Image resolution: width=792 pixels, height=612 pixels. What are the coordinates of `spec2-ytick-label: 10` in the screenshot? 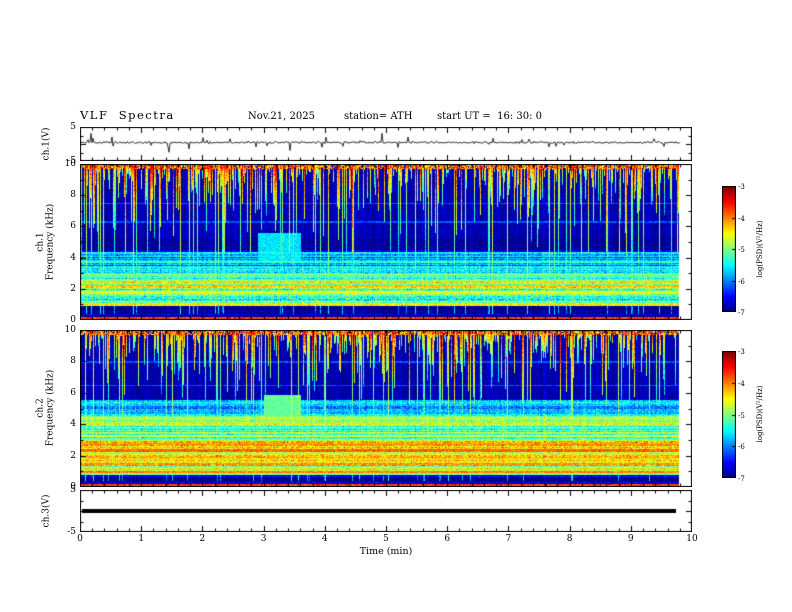 It's located at (70, 330).